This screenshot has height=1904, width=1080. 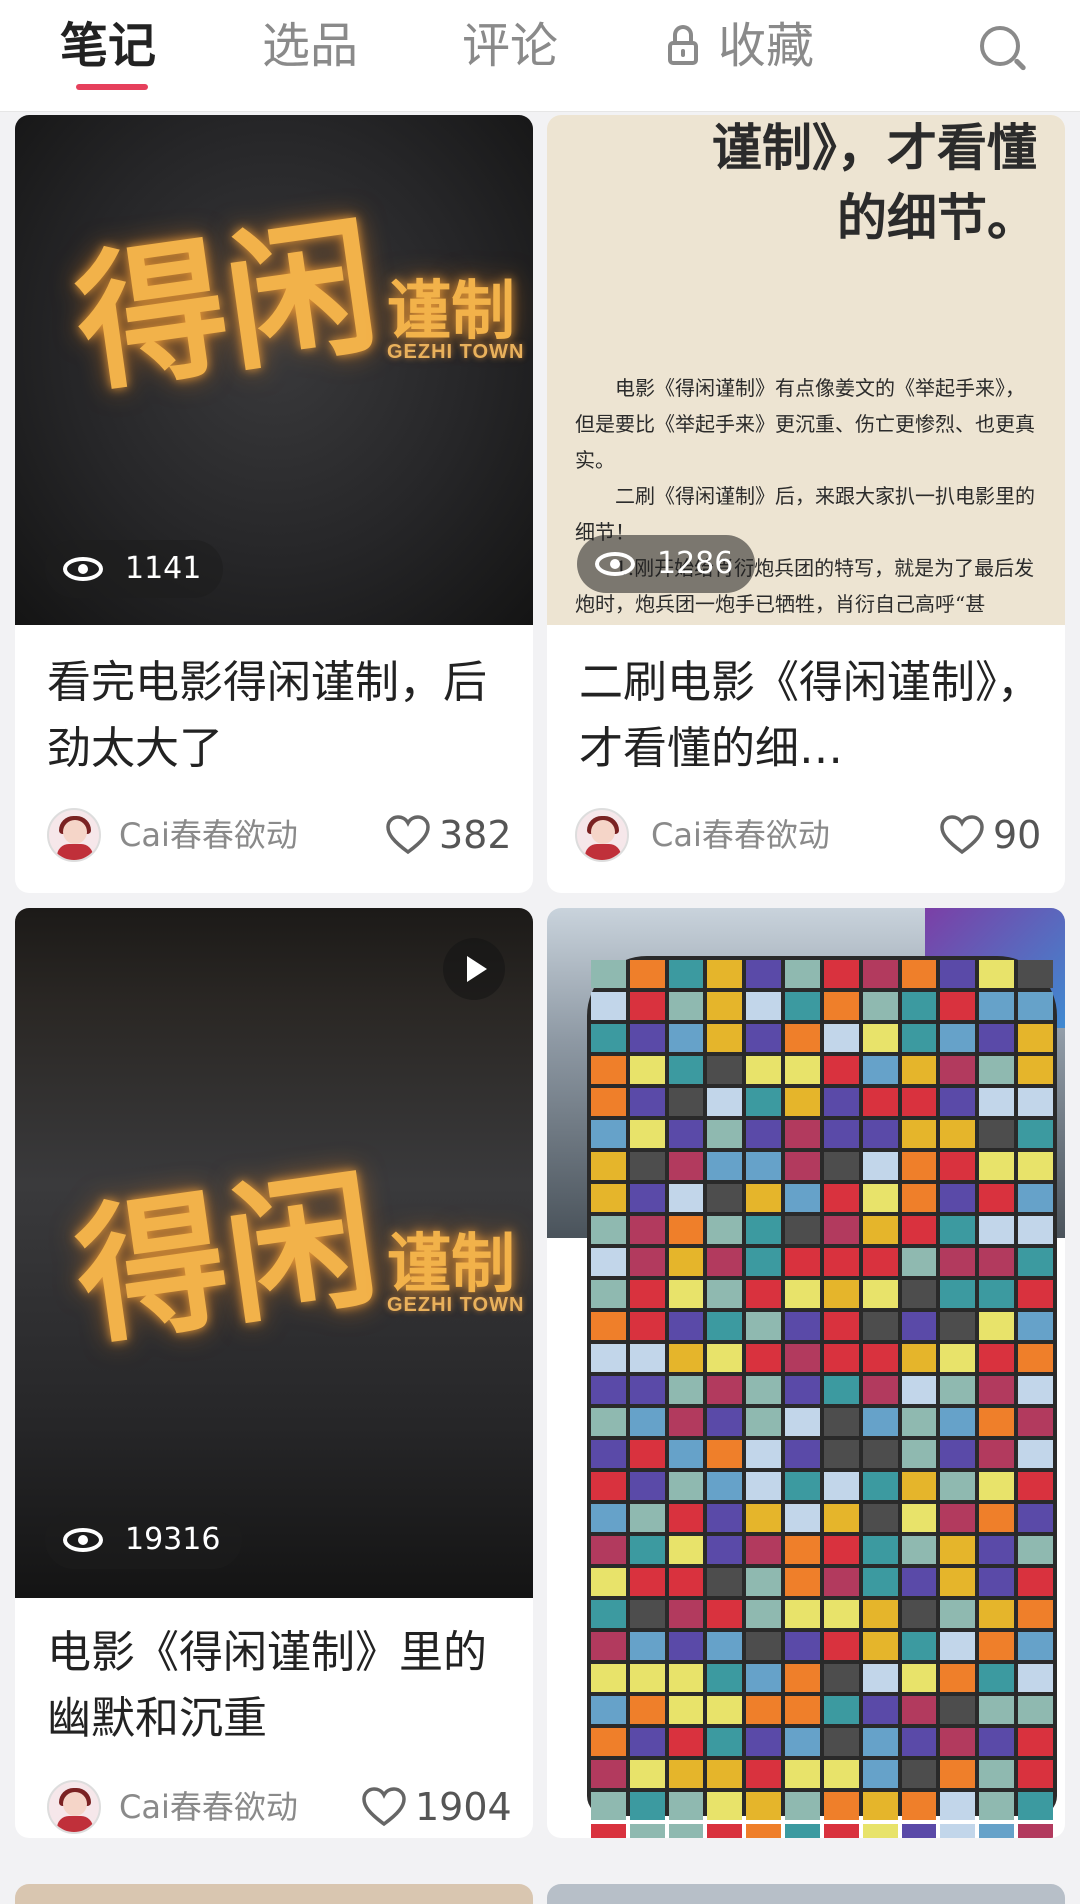 What do you see at coordinates (163, 568) in the screenshot?
I see `view-count: 1141` at bounding box center [163, 568].